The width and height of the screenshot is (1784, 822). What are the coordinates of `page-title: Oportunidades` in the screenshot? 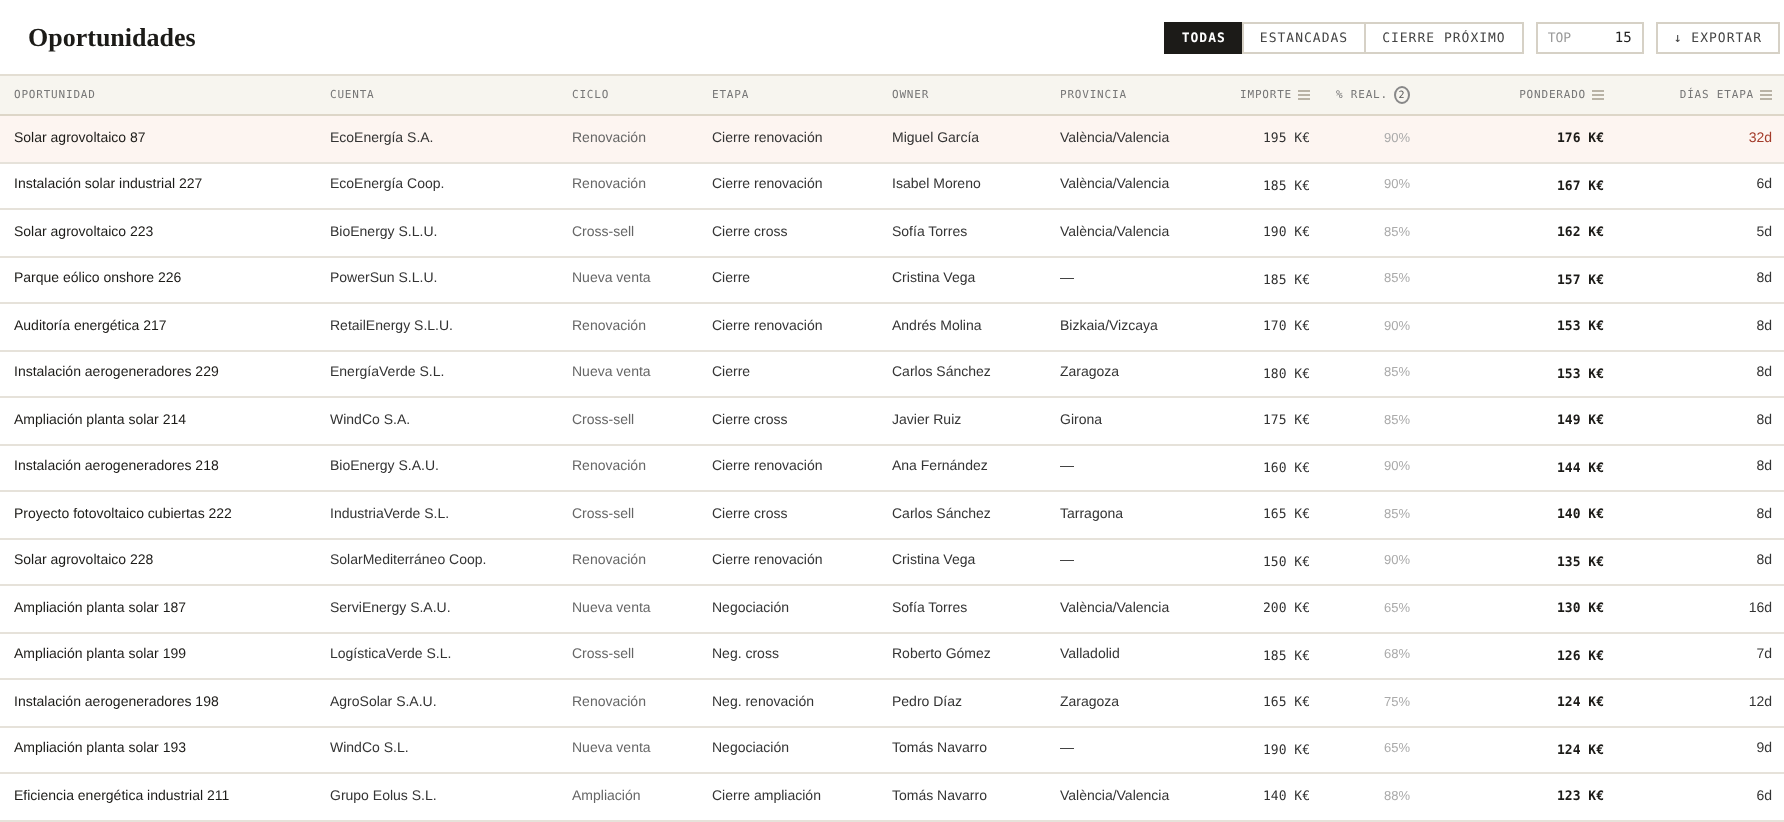 It's located at (112, 37).